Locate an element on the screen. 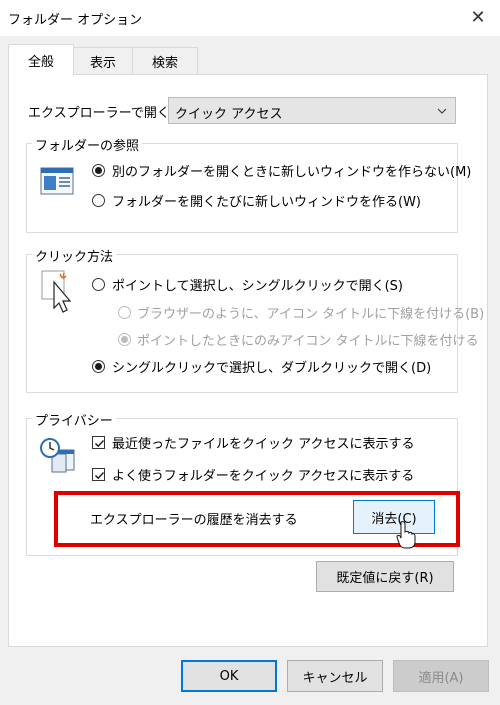 The image size is (500, 705). radio-same-window is located at coordinates (98, 170).